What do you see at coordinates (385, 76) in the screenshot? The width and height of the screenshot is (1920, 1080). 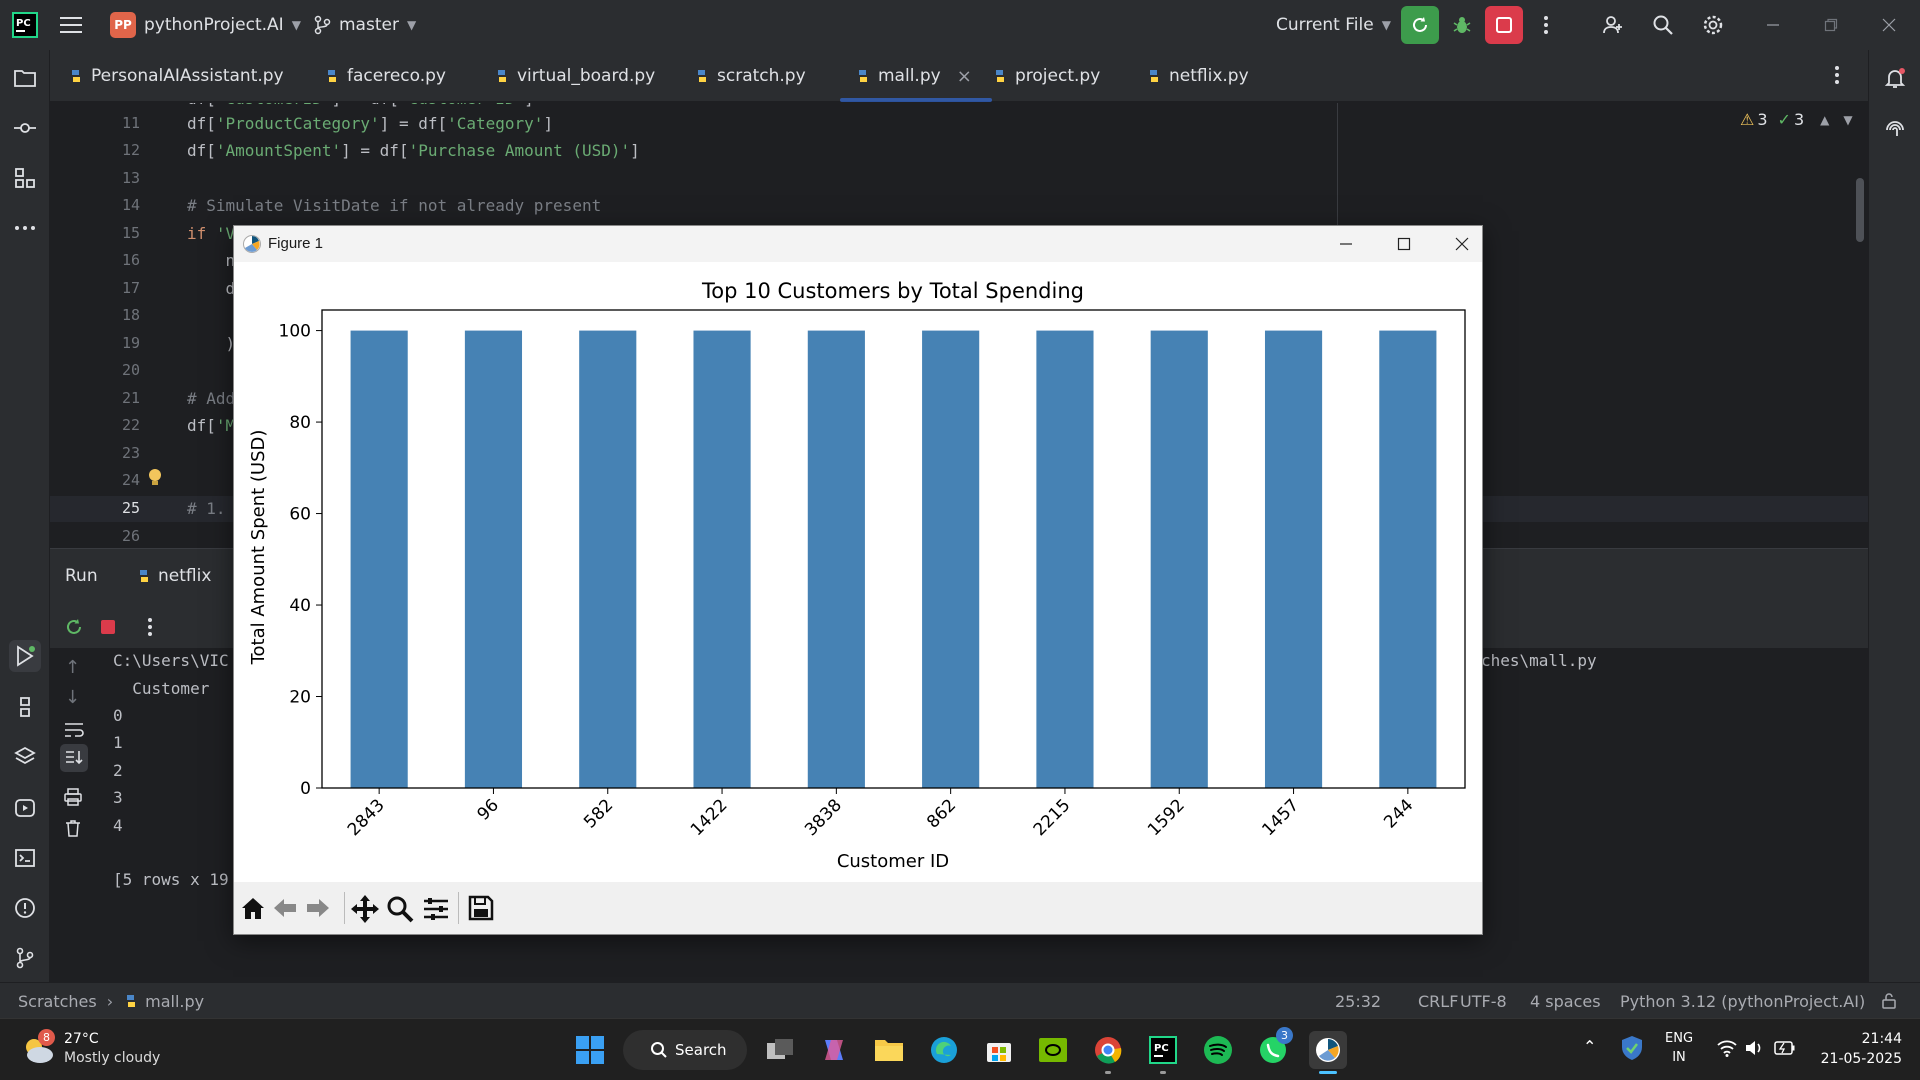 I see `tab-facereco: facereco.py` at bounding box center [385, 76].